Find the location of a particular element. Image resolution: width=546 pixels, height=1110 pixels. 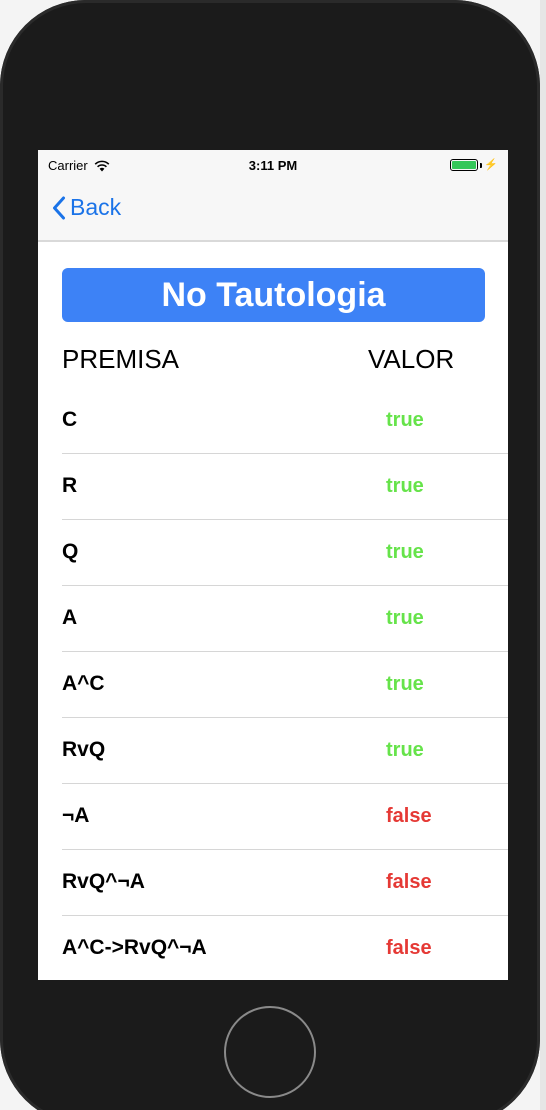

premise-label: R is located at coordinates (70, 485).